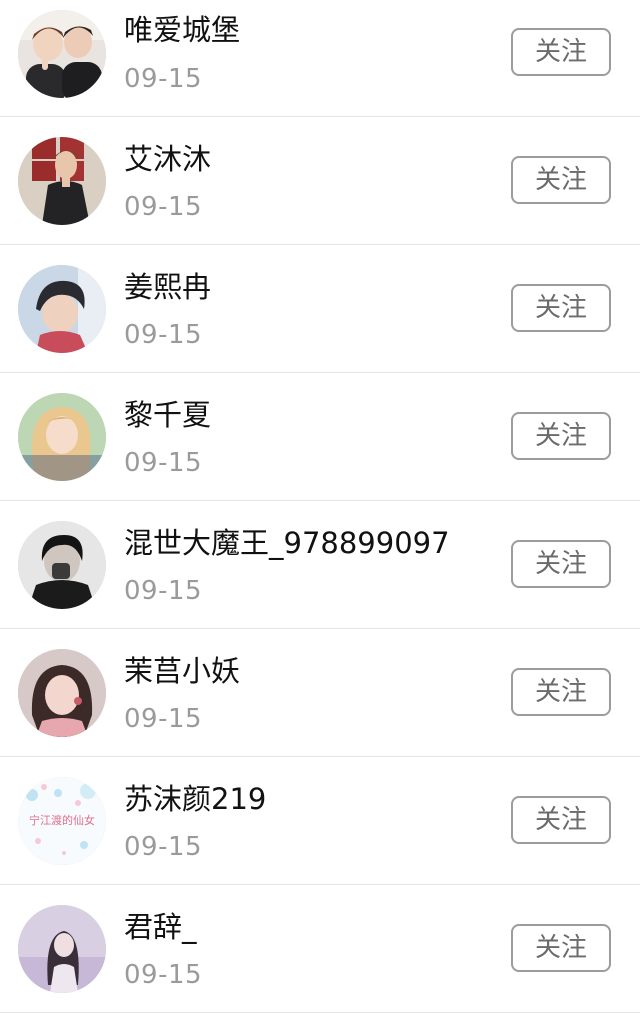 The width and height of the screenshot is (640, 1013). I want to click on user-name: 茉莒小妖, so click(182, 671).